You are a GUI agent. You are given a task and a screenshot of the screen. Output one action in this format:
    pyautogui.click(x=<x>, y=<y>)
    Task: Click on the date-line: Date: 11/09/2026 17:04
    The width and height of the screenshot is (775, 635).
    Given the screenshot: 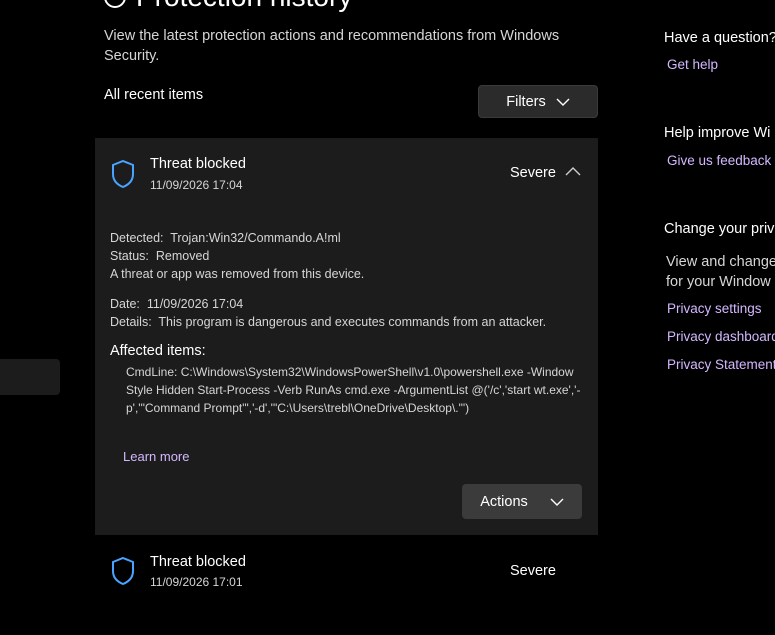 What is the action you would take?
    pyautogui.click(x=176, y=304)
    